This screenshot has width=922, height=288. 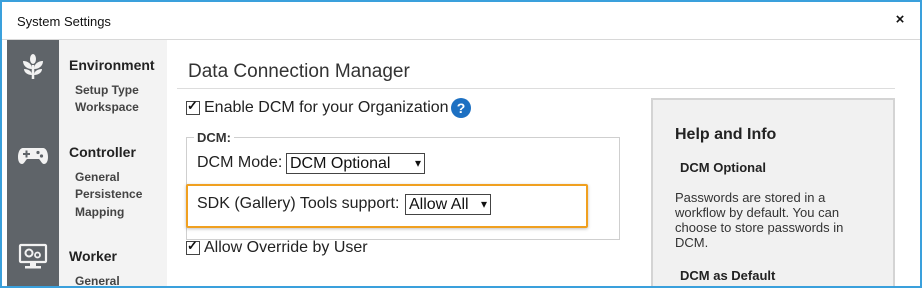 What do you see at coordinates (193, 247) in the screenshot?
I see `allow-override-checkbox: ✓` at bounding box center [193, 247].